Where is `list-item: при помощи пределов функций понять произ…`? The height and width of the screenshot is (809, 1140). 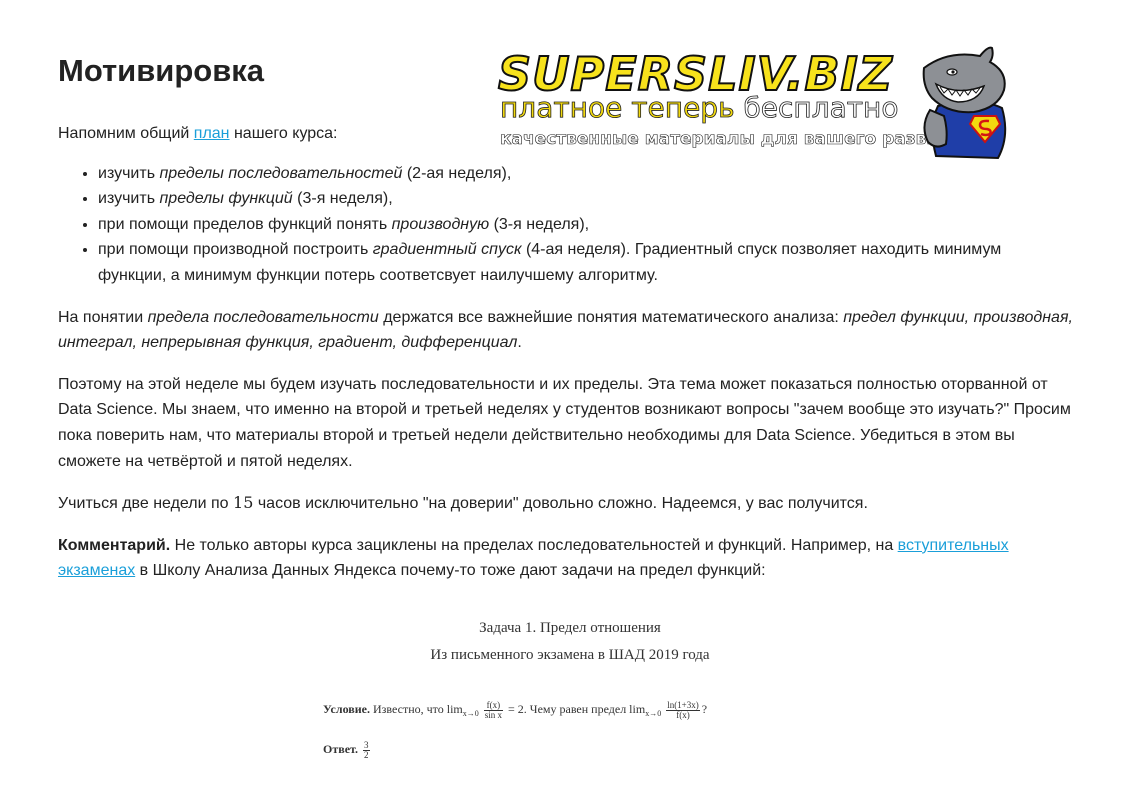 list-item: при помощи пределов функций понять произ… is located at coordinates (585, 225).